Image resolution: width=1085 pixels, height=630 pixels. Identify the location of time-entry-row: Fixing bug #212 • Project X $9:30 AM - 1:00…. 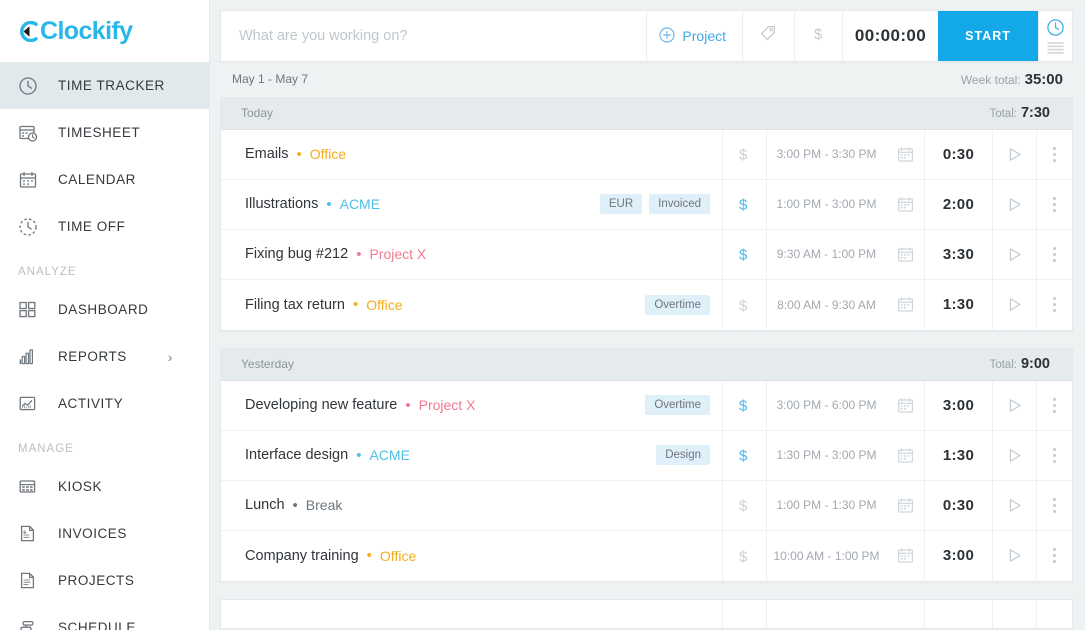
(646, 254).